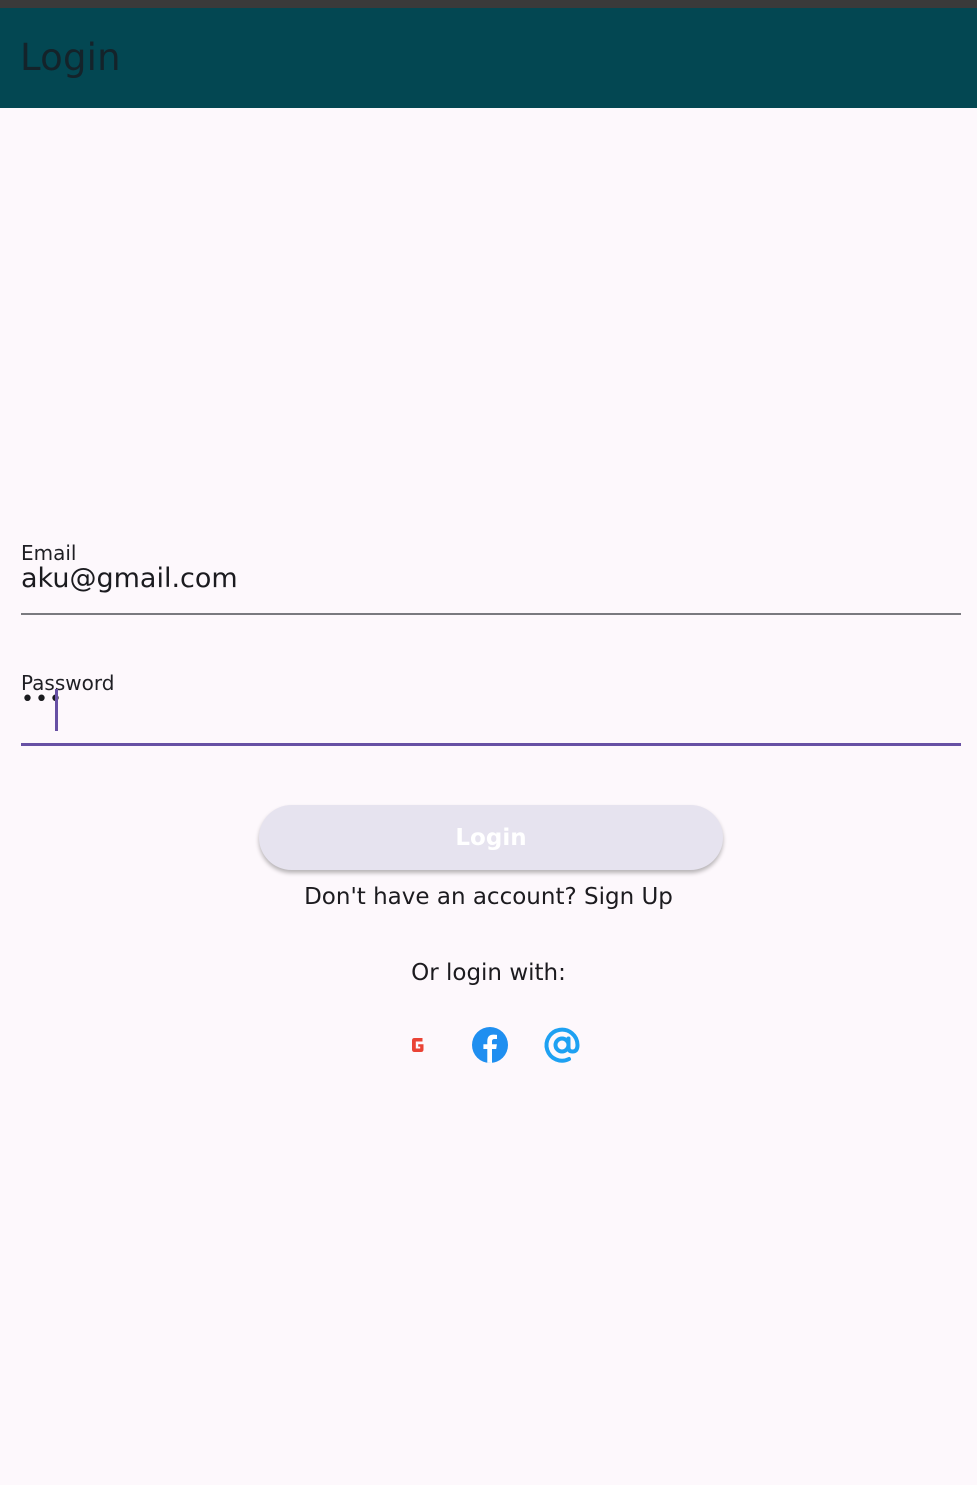  What do you see at coordinates (70, 57) in the screenshot?
I see `page-title: Login` at bounding box center [70, 57].